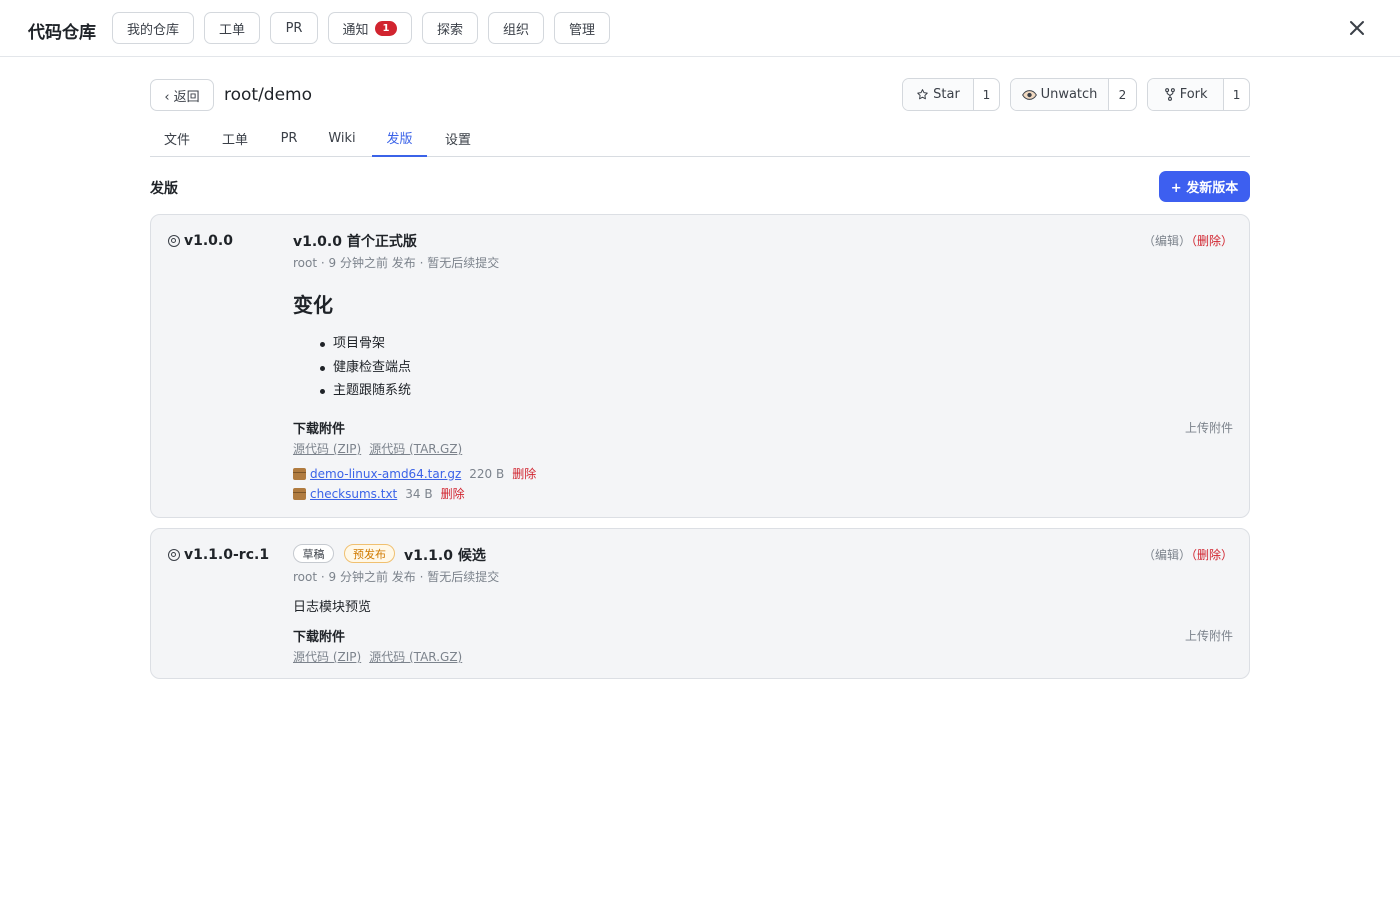 The image size is (1400, 900). What do you see at coordinates (1069, 94) in the screenshot?
I see `watch-label: Unwatch` at bounding box center [1069, 94].